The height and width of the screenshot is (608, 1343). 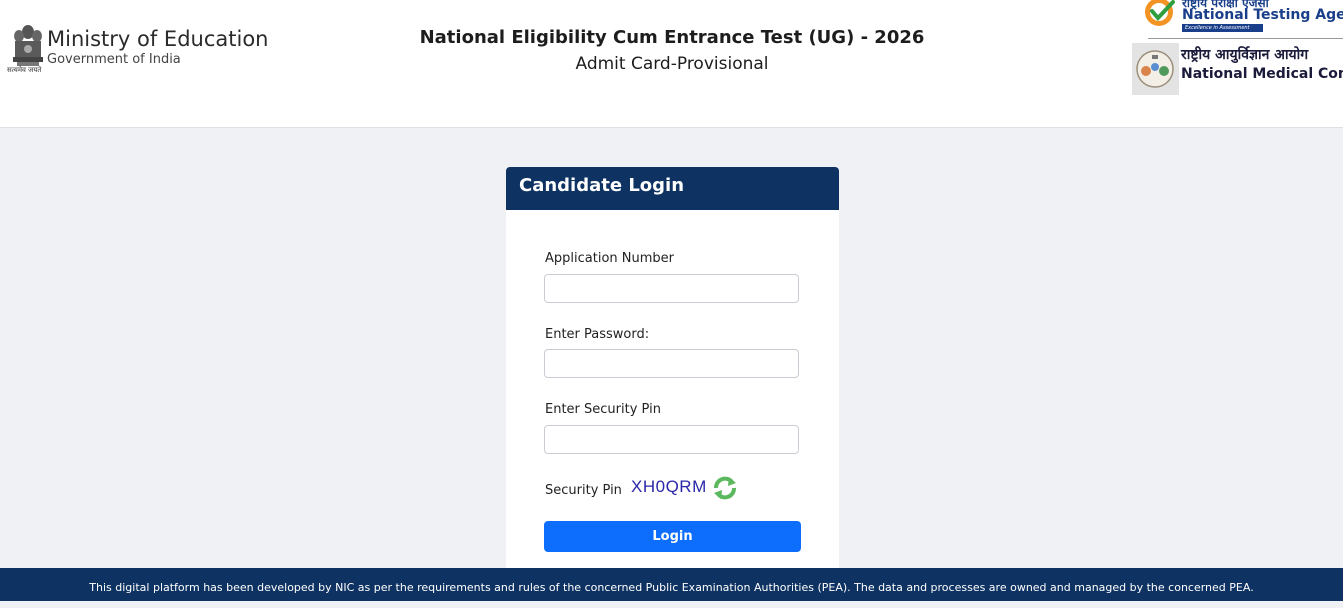 I want to click on application-number-input, so click(x=671, y=288).